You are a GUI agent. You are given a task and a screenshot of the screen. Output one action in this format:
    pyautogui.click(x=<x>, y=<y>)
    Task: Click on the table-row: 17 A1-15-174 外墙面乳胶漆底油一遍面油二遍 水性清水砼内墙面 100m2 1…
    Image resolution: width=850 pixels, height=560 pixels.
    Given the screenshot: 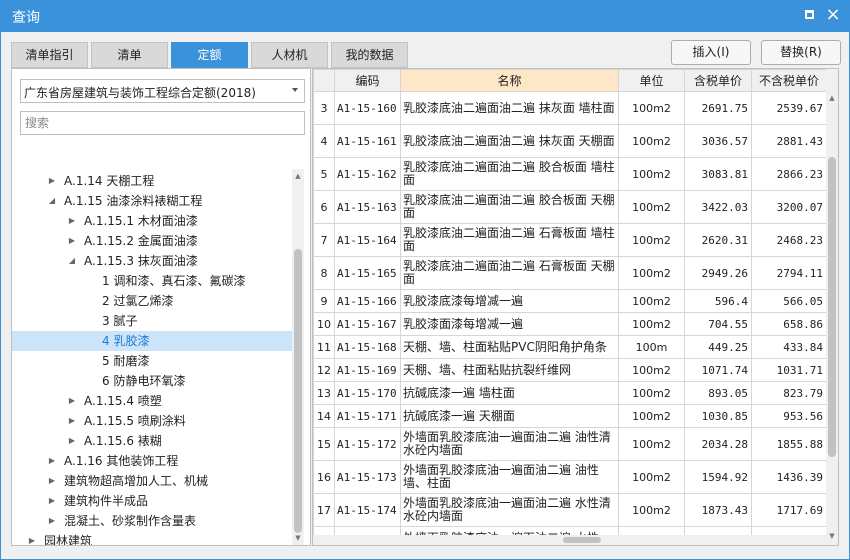 What is the action you would take?
    pyautogui.click(x=570, y=510)
    